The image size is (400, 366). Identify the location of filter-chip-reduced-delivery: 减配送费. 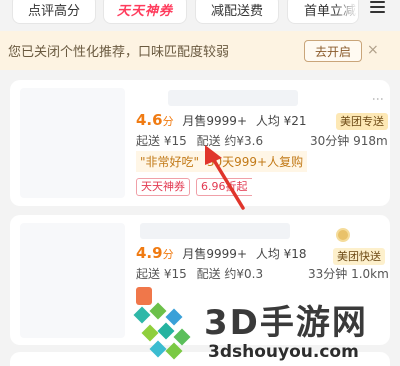
(237, 12).